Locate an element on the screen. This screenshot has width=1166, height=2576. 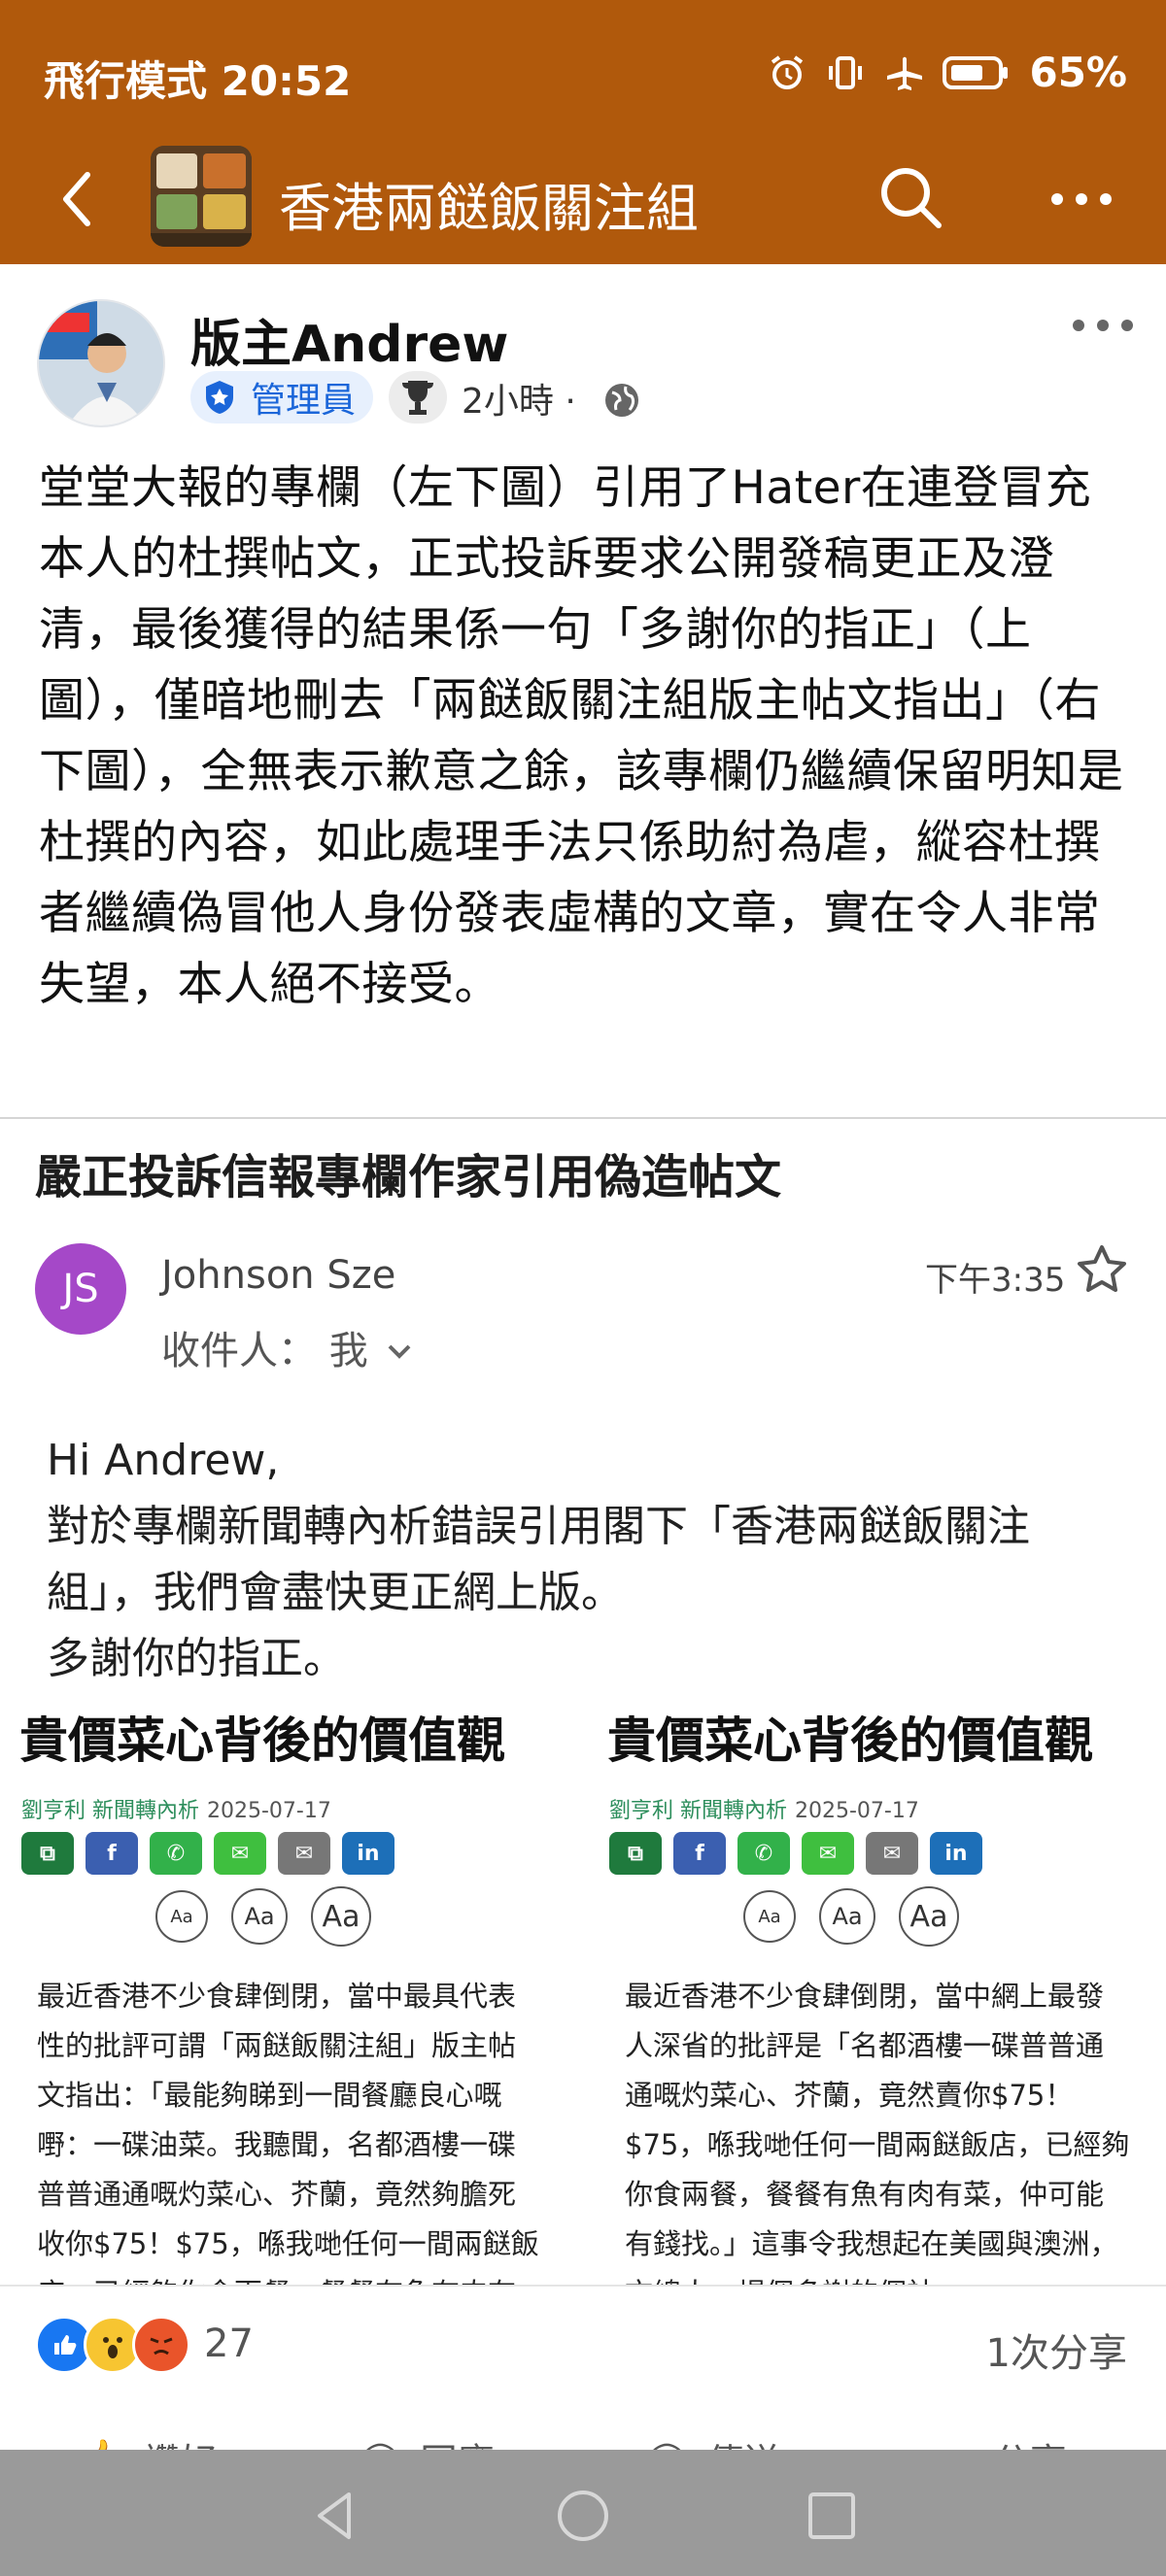
more-icon is located at coordinates (1081, 199).